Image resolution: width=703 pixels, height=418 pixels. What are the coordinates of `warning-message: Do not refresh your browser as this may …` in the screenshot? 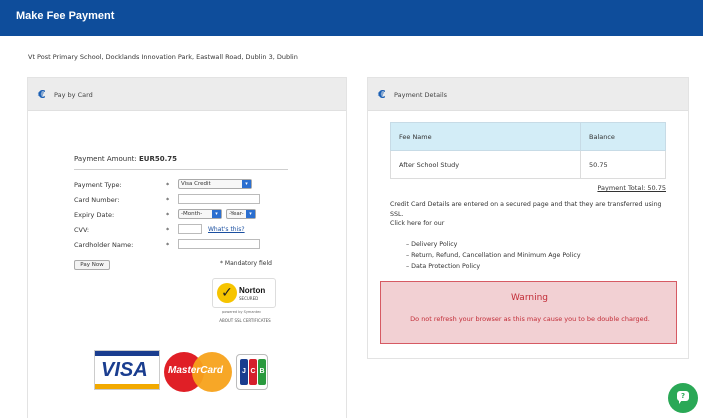 It's located at (530, 319).